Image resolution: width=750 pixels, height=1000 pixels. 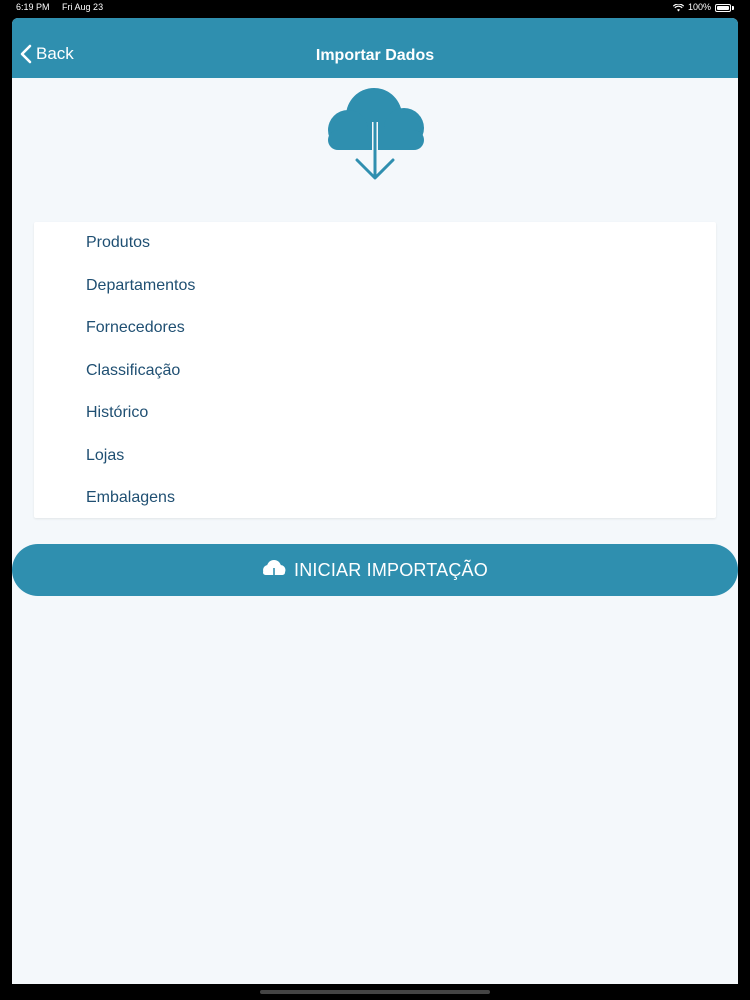 I want to click on list-item-fornecedores: Fornecedores, so click(x=375, y=328).